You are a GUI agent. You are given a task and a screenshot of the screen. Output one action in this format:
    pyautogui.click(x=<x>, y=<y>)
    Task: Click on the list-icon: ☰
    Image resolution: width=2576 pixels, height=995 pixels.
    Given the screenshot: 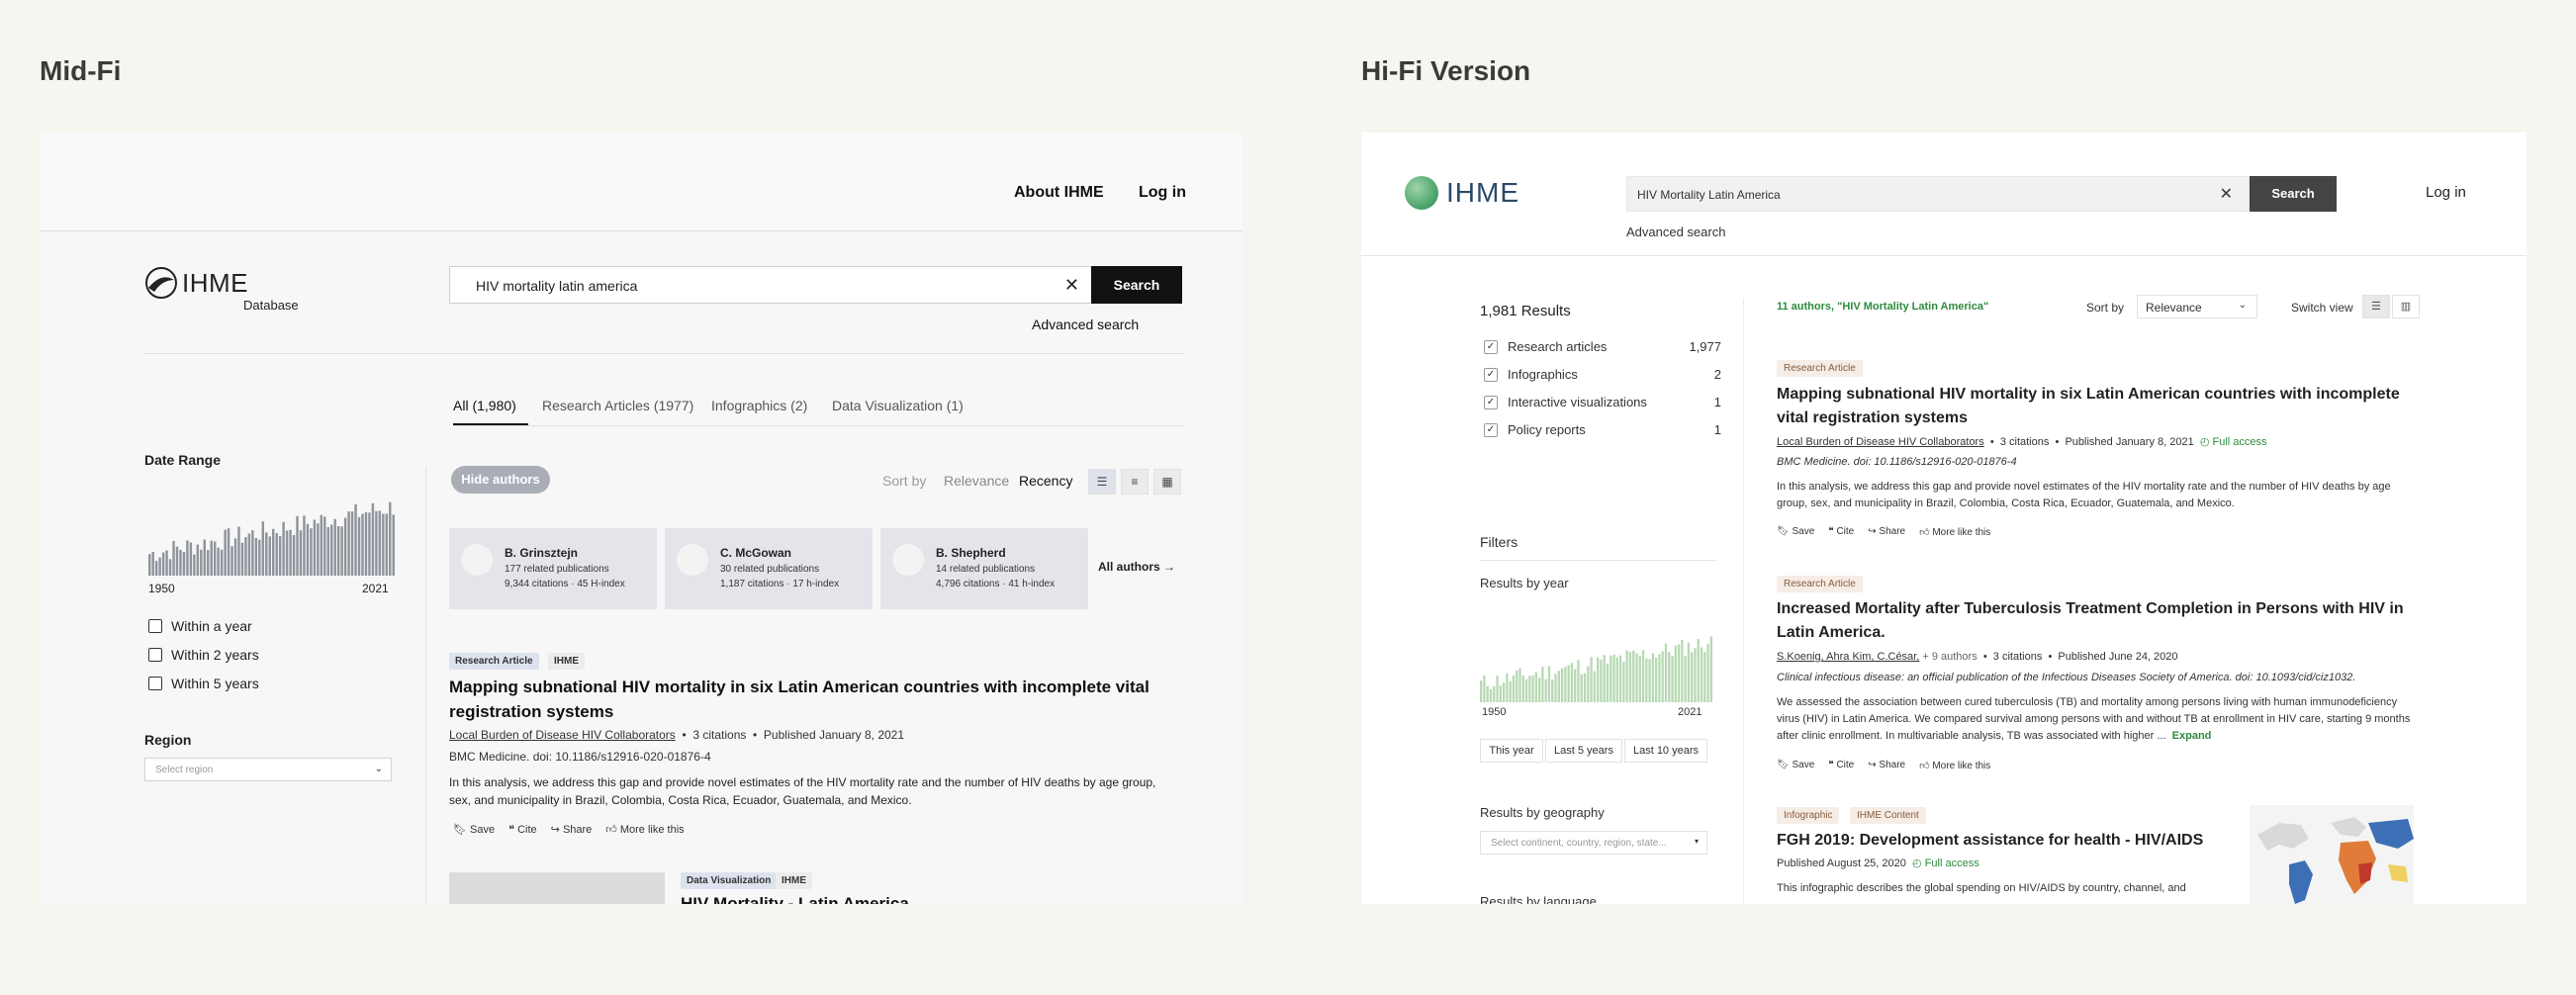 What is the action you would take?
    pyautogui.click(x=1102, y=482)
    